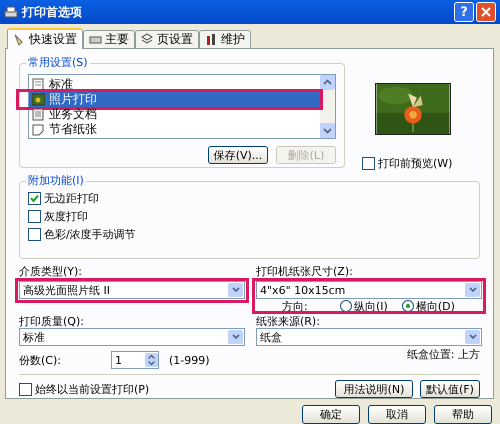 This screenshot has height=424, width=500. Describe the element at coordinates (132, 290) in the screenshot. I see `dropdown: 高级光面照片纸 II` at that location.